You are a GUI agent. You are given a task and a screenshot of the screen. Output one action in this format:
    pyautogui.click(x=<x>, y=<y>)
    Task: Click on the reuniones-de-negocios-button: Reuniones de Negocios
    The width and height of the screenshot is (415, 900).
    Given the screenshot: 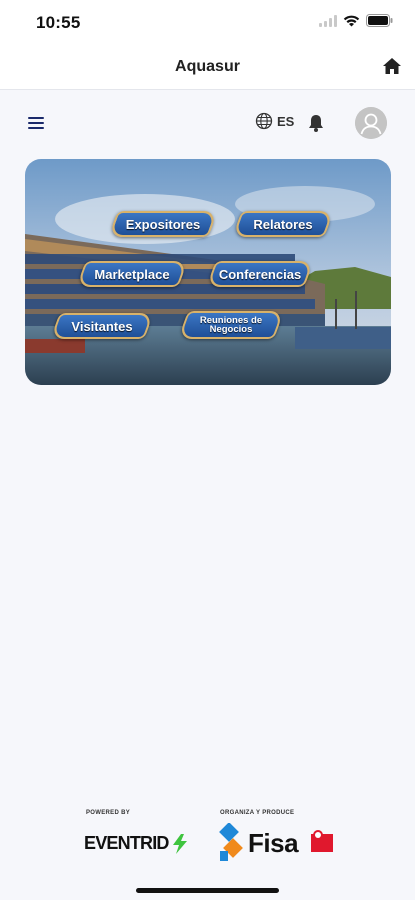 What is the action you would take?
    pyautogui.click(x=231, y=325)
    